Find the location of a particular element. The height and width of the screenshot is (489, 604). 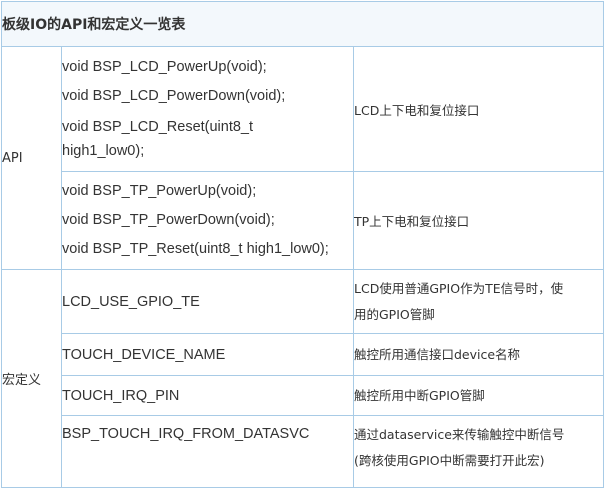

macro-description: 触控所用中断GPIO管脚 is located at coordinates (478, 395).